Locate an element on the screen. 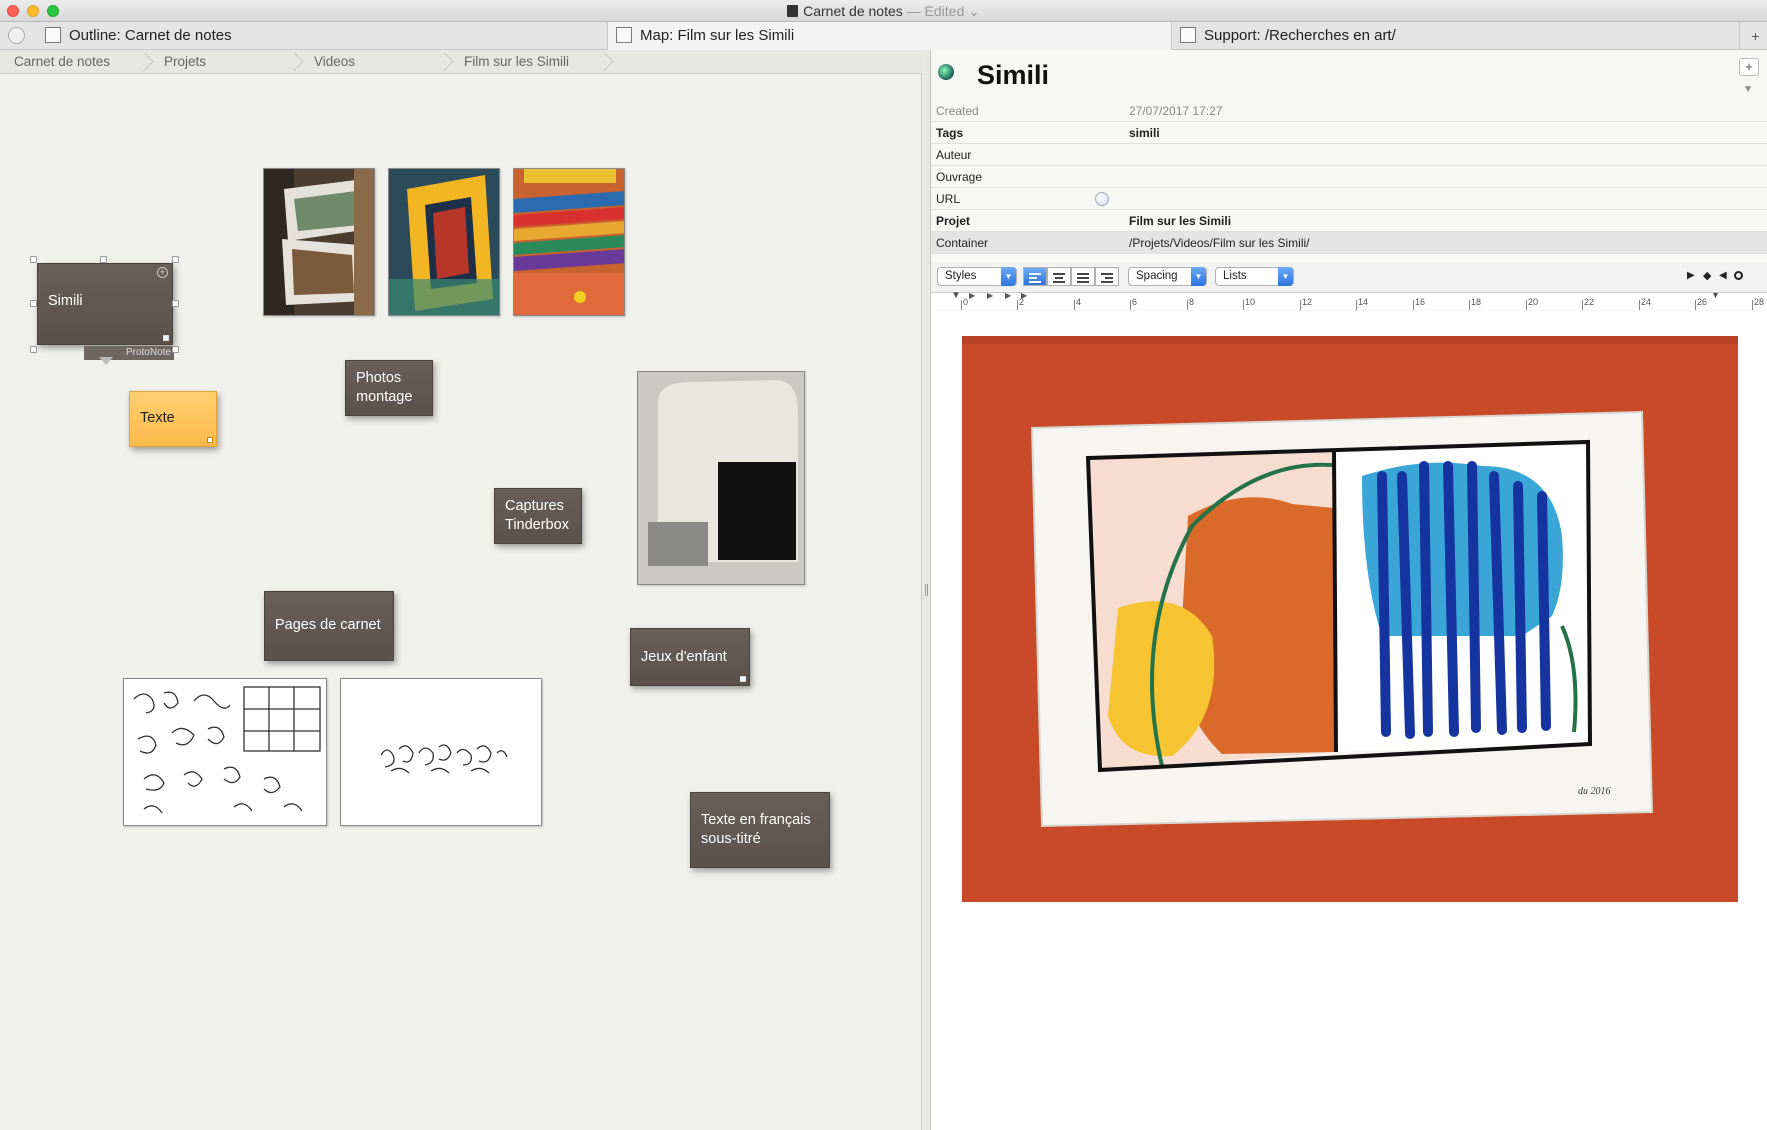  lists-select-label: Lists is located at coordinates (1235, 276).